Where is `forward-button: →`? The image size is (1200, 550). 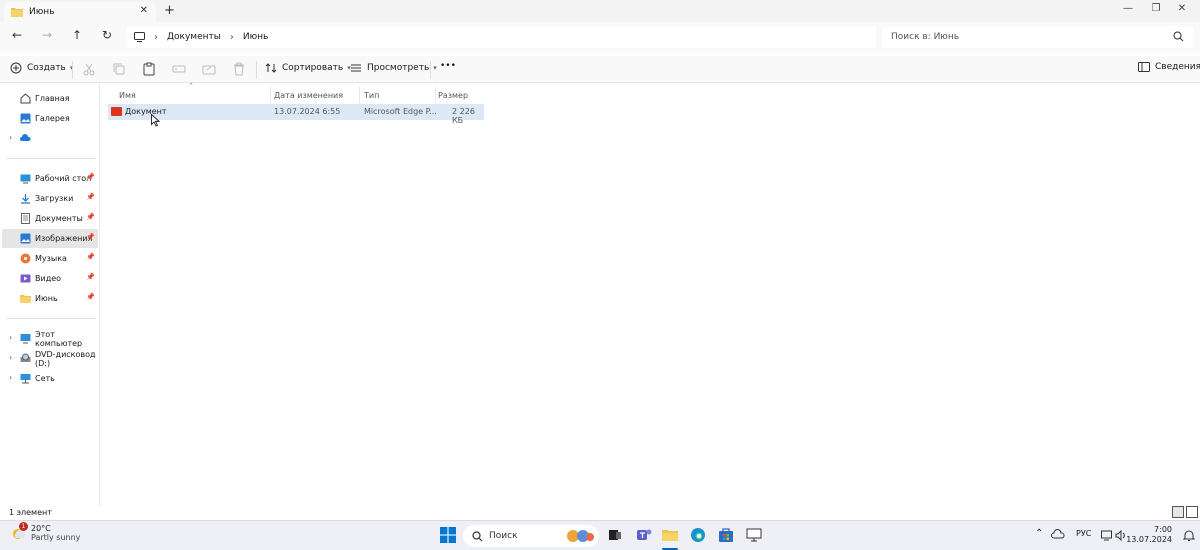 forward-button: → is located at coordinates (47, 35).